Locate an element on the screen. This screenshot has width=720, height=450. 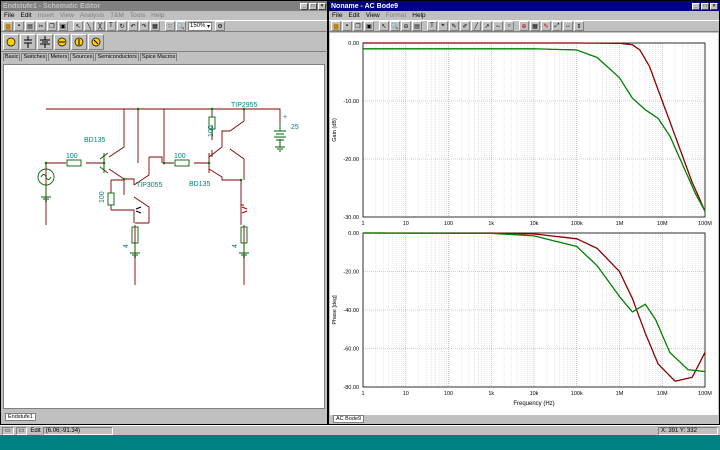
expand-icon: ↔ is located at coordinates (568, 26).